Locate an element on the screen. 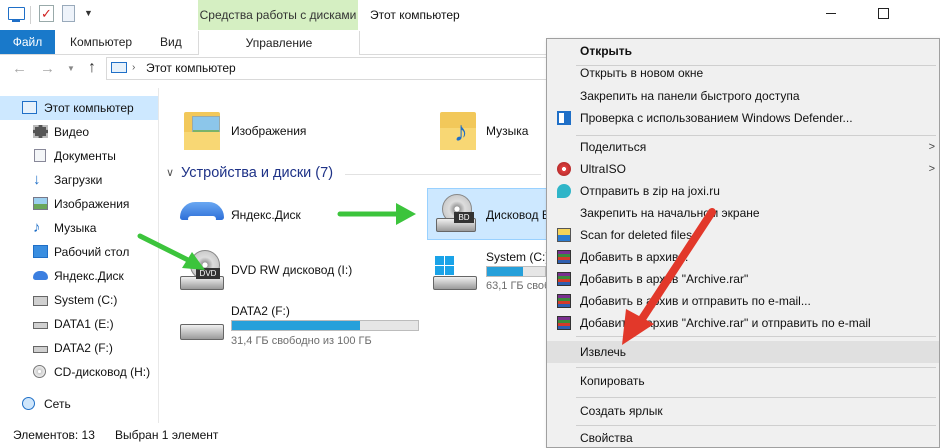 The height and width of the screenshot is (448, 940). red-arrow-to-eject is located at coordinates (669, 276).